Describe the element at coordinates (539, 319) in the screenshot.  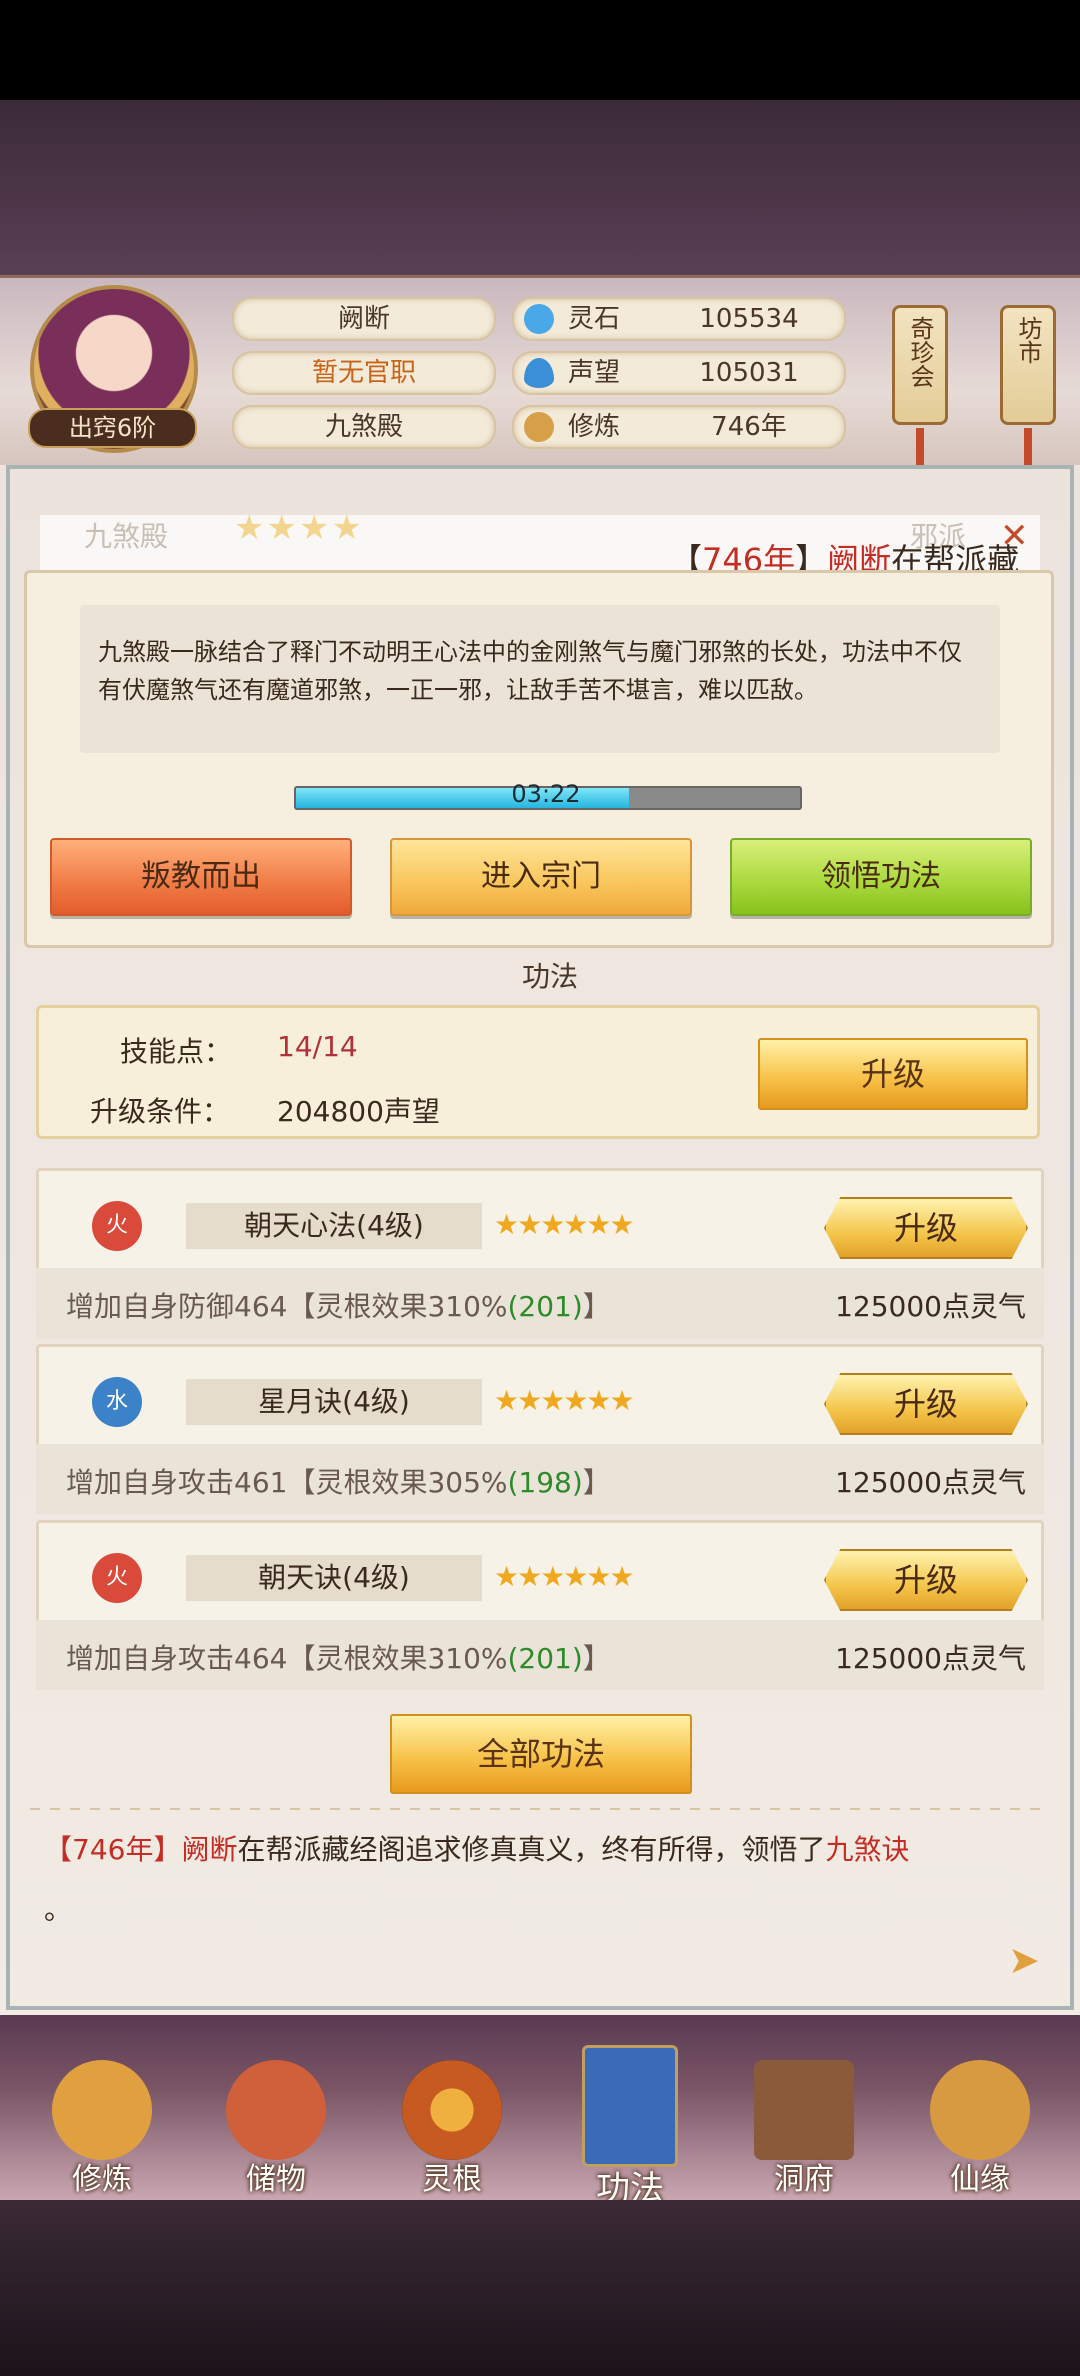
I see `spirit-stone-icon` at that location.